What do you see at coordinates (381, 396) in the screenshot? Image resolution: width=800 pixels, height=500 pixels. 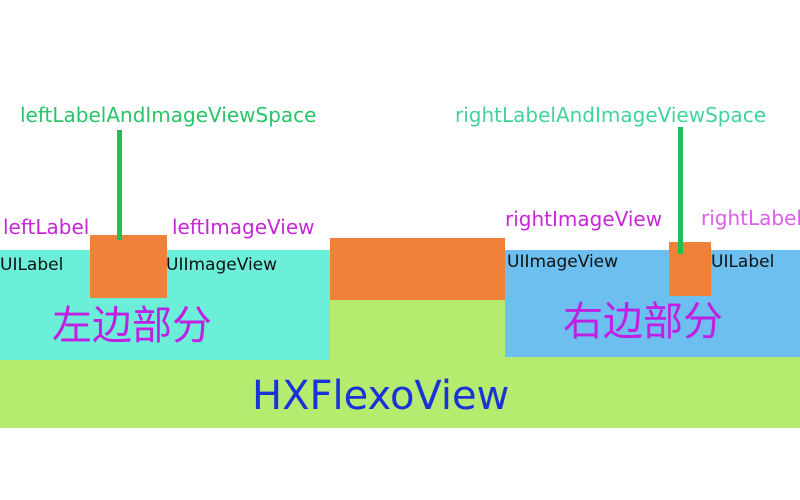 I see `hxflexoview-title: HXFlexoView` at bounding box center [381, 396].